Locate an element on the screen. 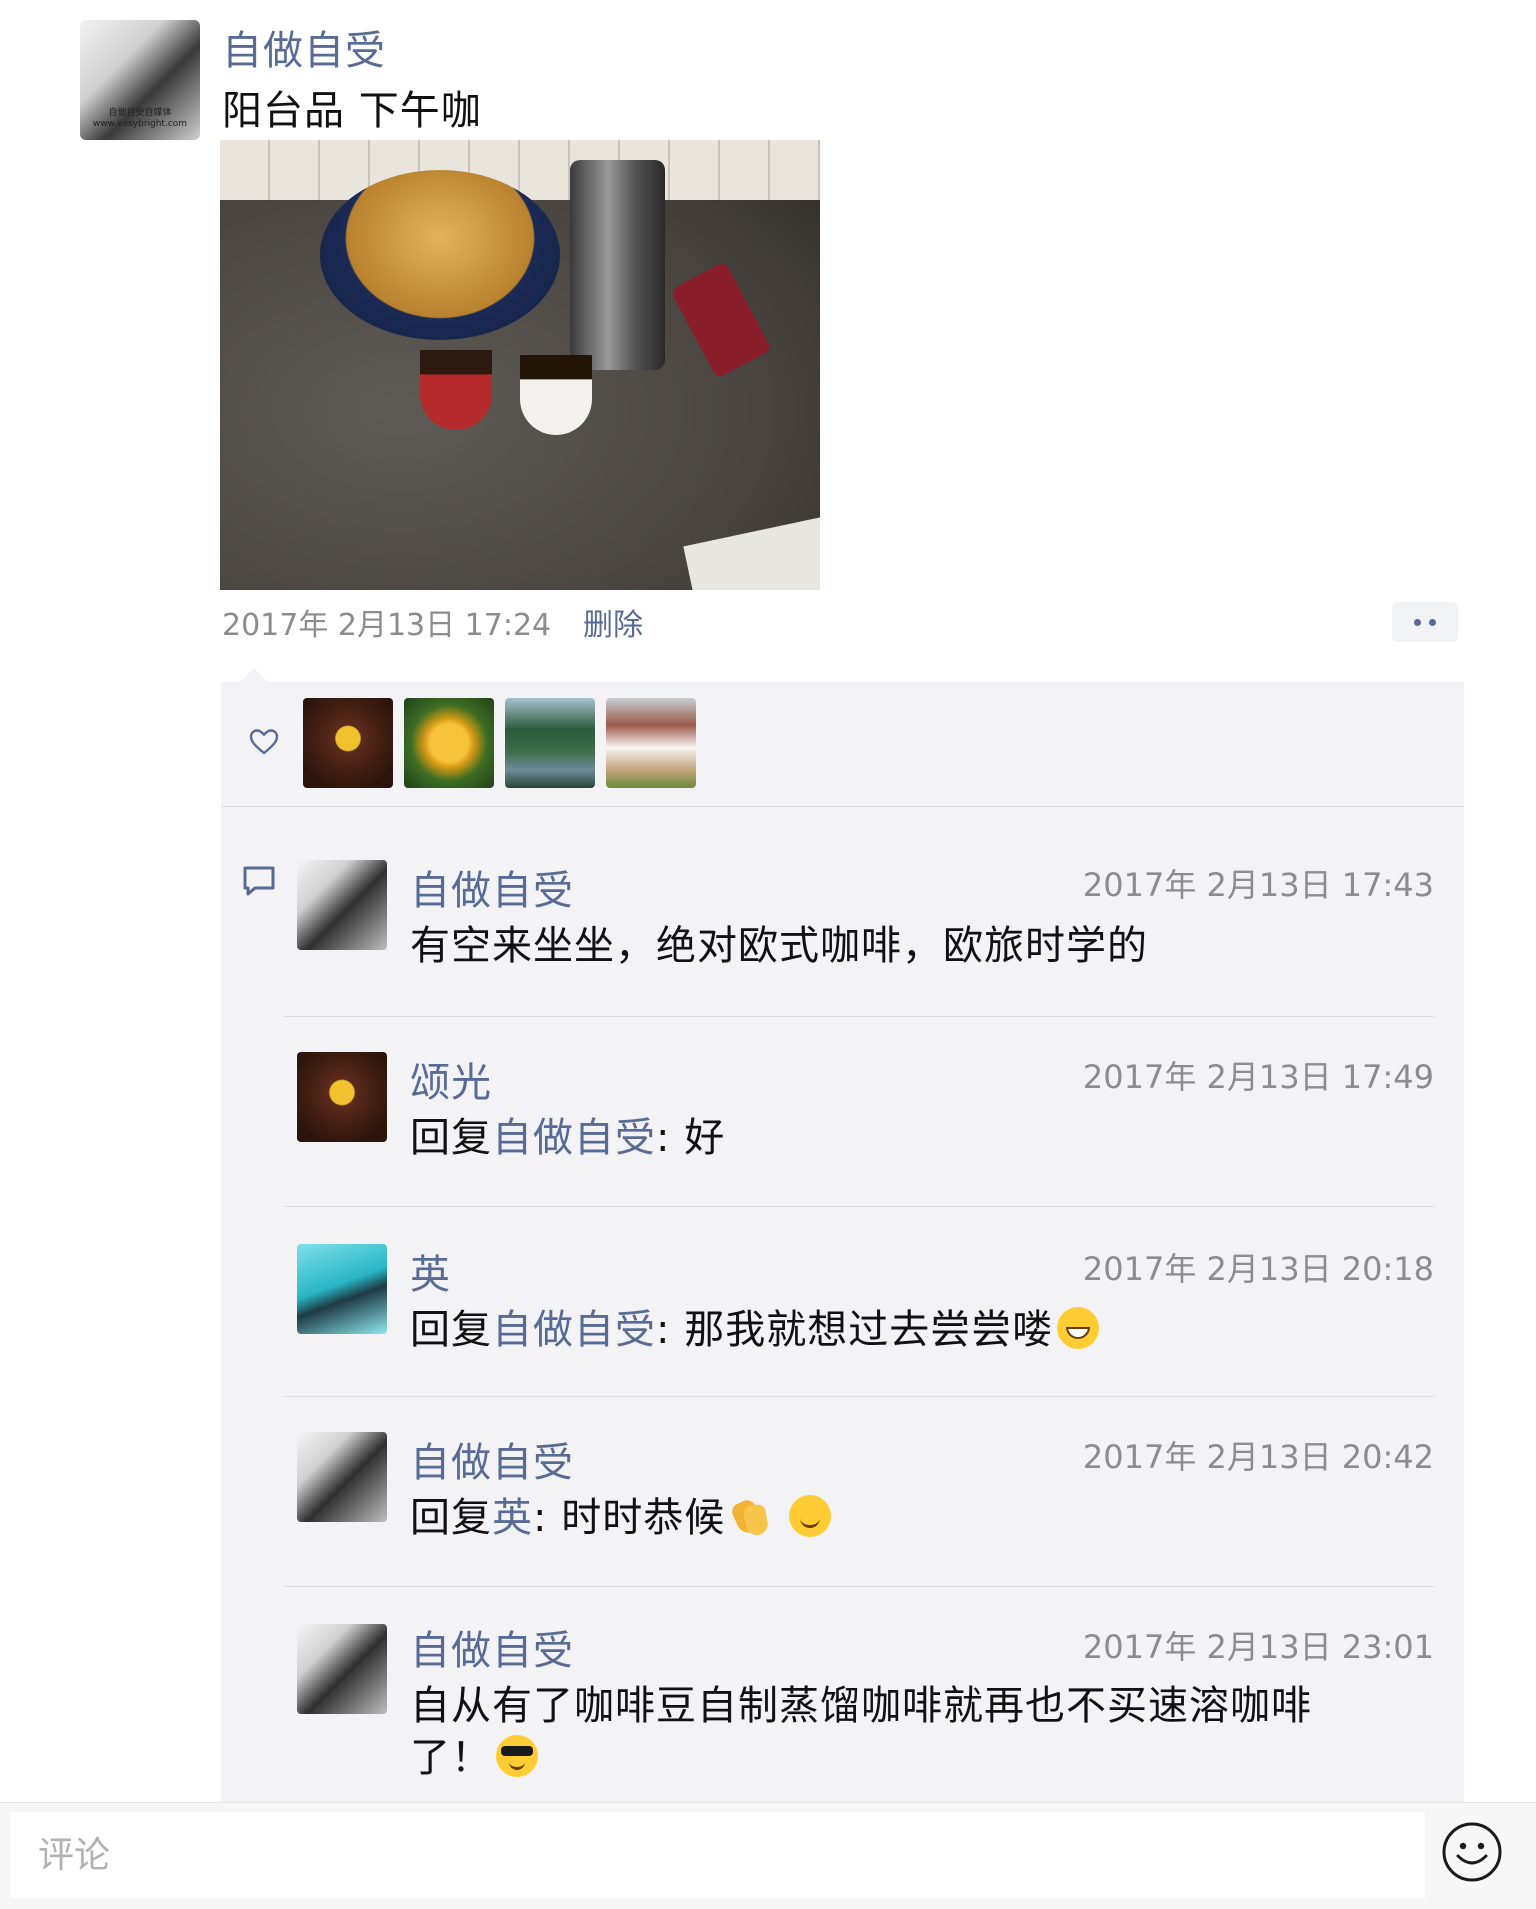  smiling-face-emoji is located at coordinates (809, 1516).